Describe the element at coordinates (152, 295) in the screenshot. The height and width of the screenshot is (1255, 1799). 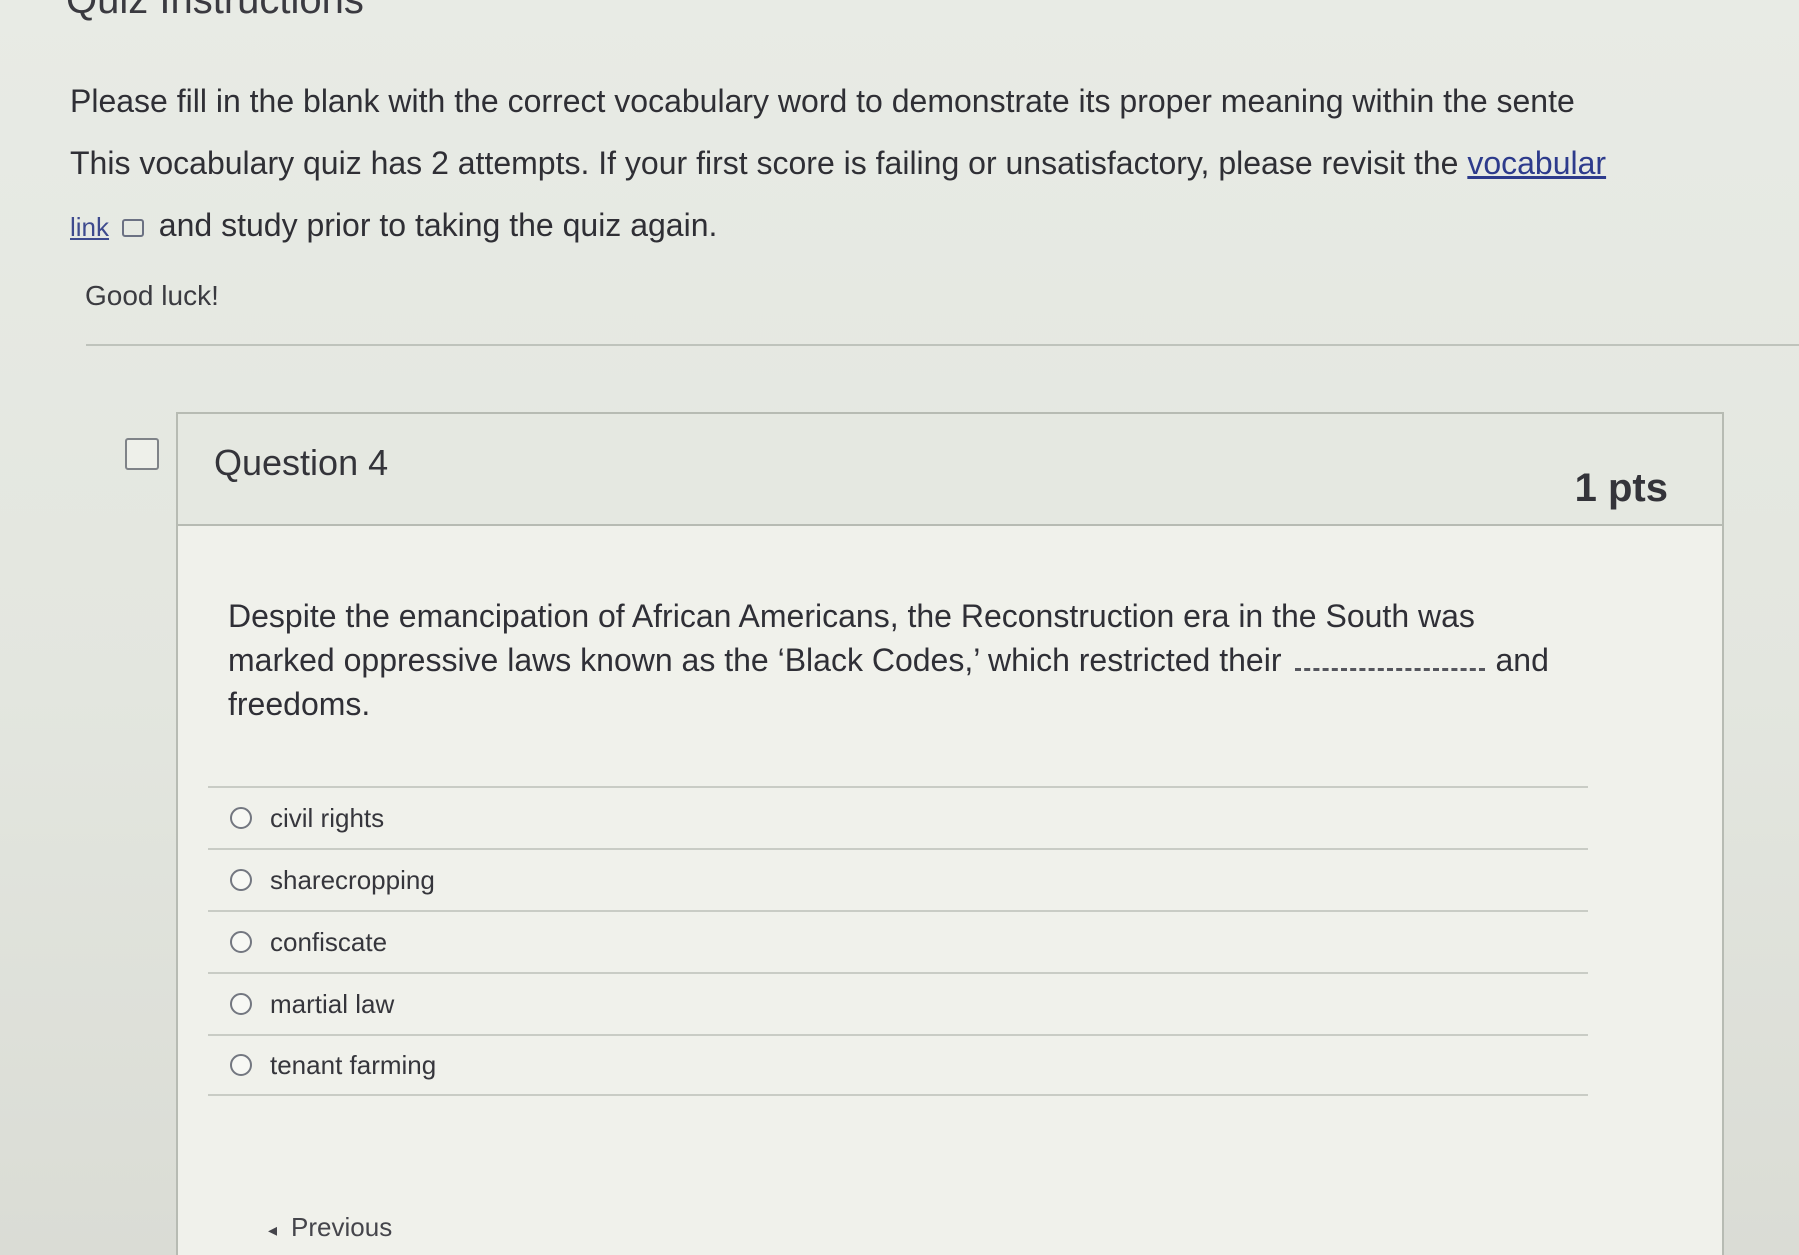
I see `good-luck-text: Good luck!` at that location.